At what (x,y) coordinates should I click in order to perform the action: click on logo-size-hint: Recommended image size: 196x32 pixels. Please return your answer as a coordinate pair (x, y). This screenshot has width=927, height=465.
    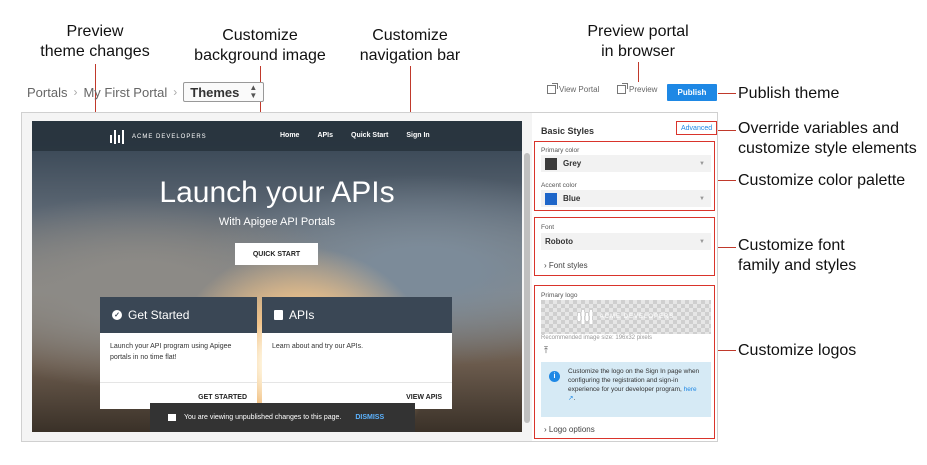
    Looking at the image, I should click on (597, 338).